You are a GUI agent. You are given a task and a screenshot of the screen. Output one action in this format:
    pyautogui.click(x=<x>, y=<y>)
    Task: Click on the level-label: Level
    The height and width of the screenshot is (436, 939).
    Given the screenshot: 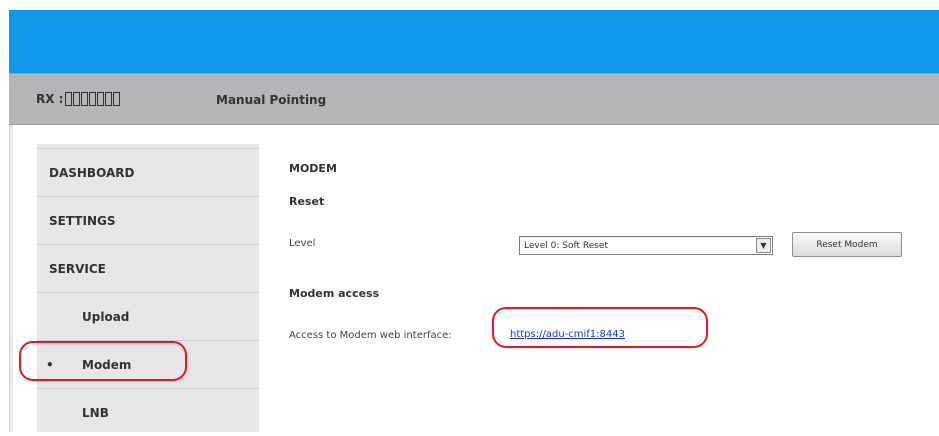 What is the action you would take?
    pyautogui.click(x=302, y=243)
    